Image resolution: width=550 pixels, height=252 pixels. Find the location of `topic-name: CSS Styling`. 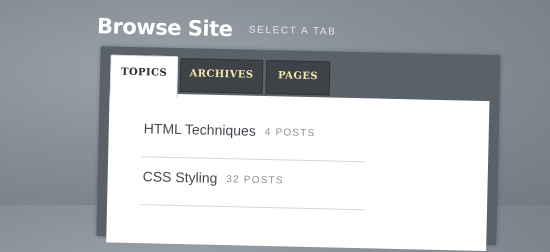

topic-name: CSS Styling is located at coordinates (180, 177).